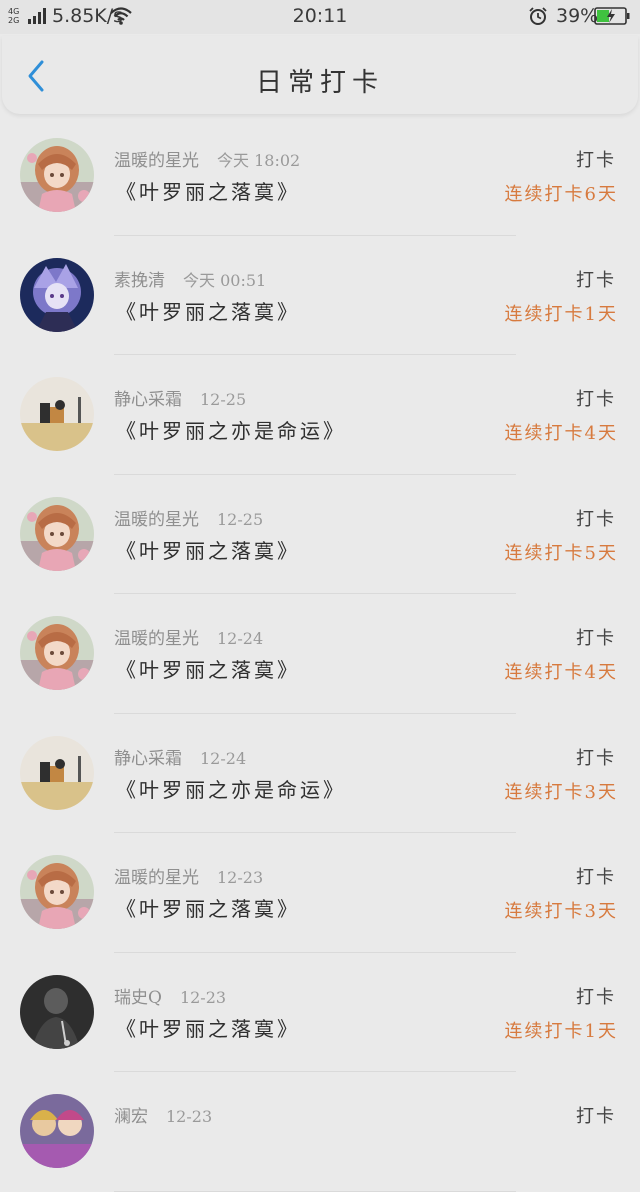  I want to click on battery-percent: 39%, so click(577, 16).